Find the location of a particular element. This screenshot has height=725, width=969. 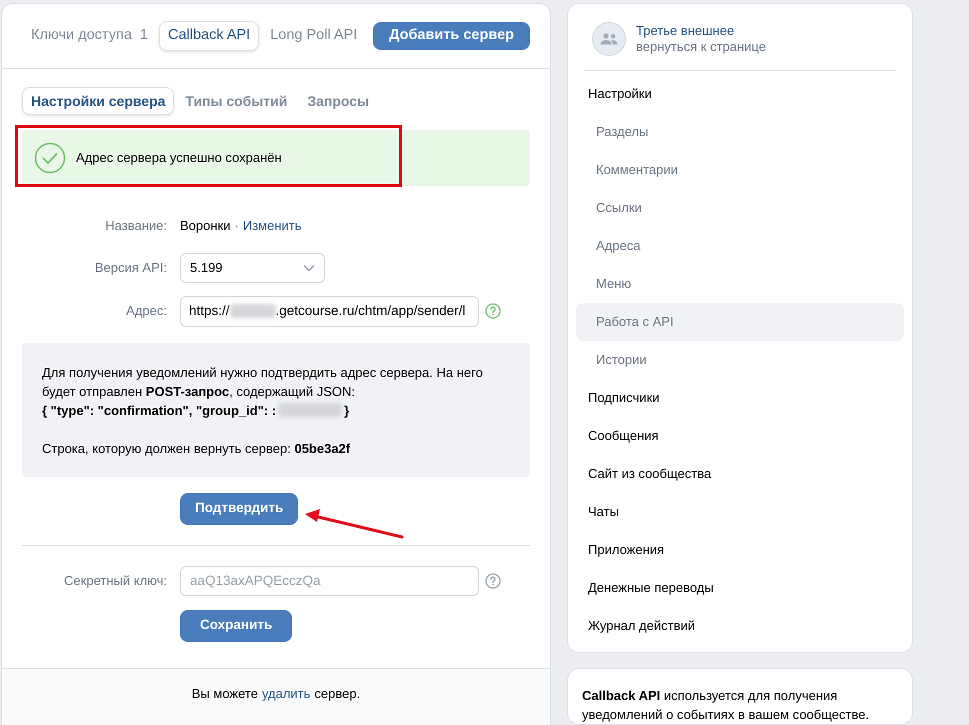

back-link: вернуться к странице is located at coordinates (701, 47).